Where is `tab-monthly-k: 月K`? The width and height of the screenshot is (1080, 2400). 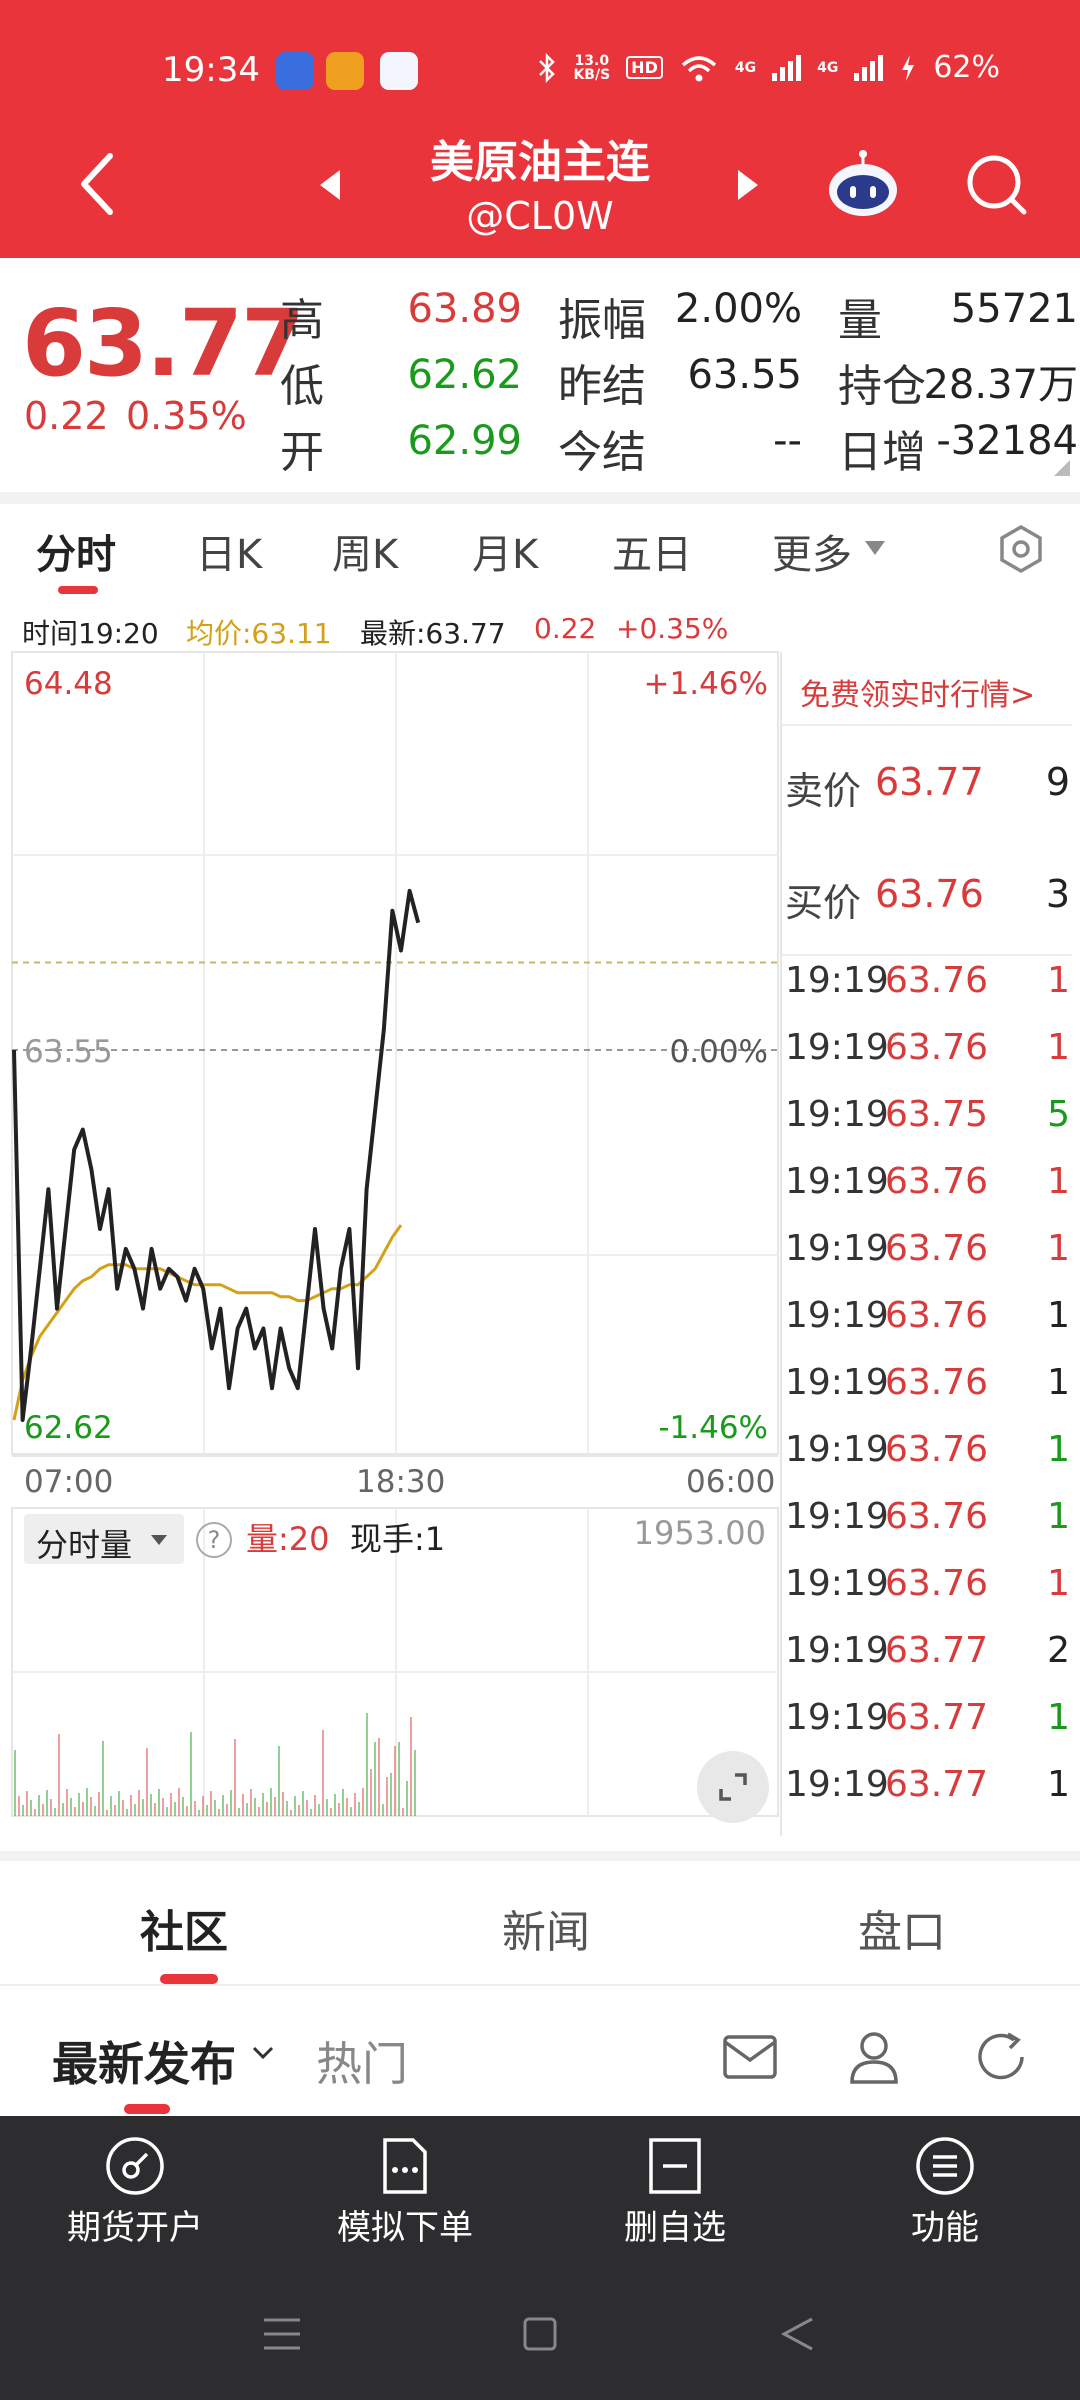
tab-monthly-k: 月K is located at coordinates (505, 551).